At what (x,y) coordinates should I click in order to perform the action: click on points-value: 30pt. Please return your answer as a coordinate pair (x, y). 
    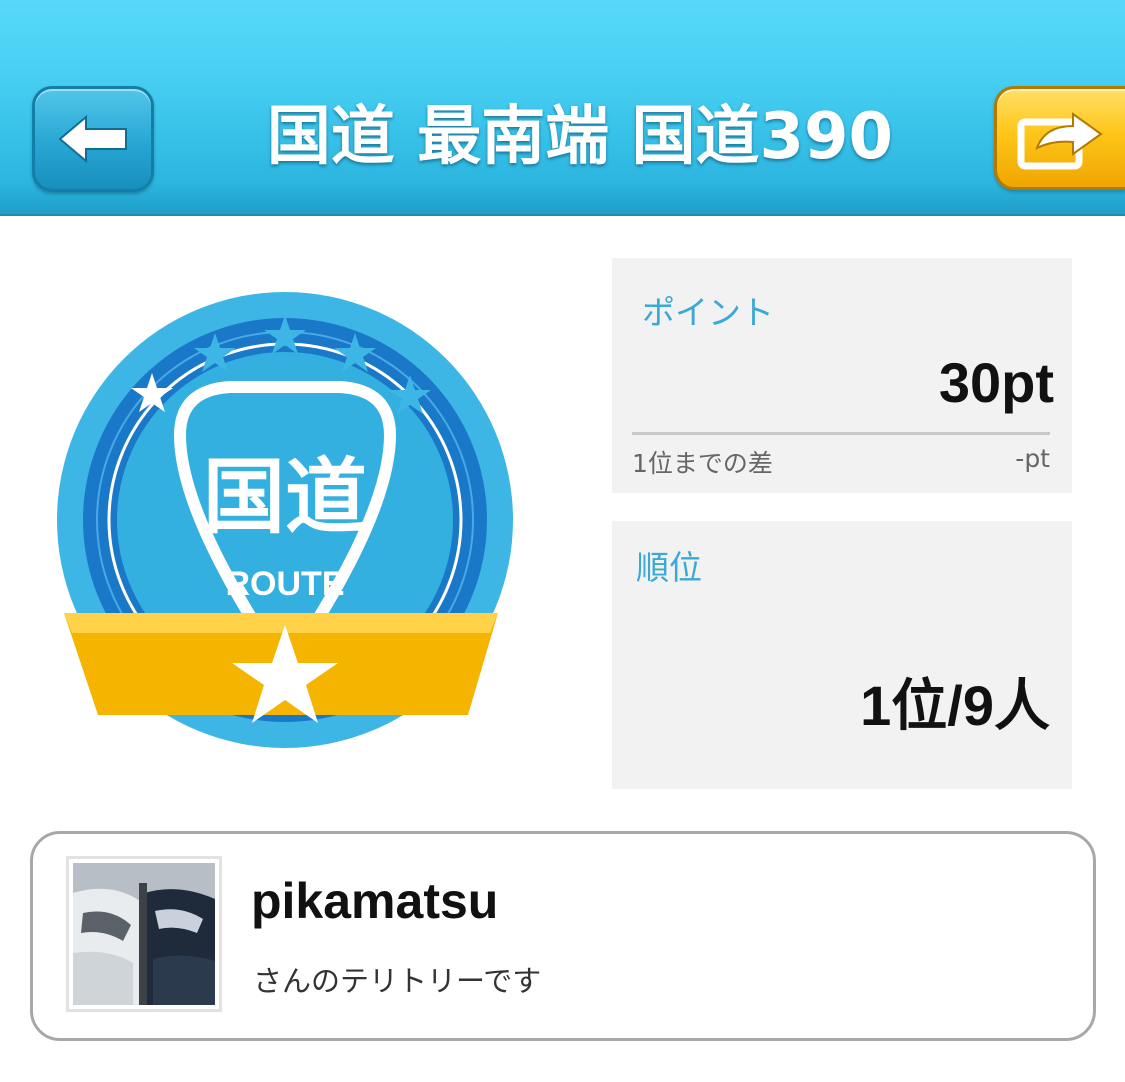
    Looking at the image, I should click on (996, 382).